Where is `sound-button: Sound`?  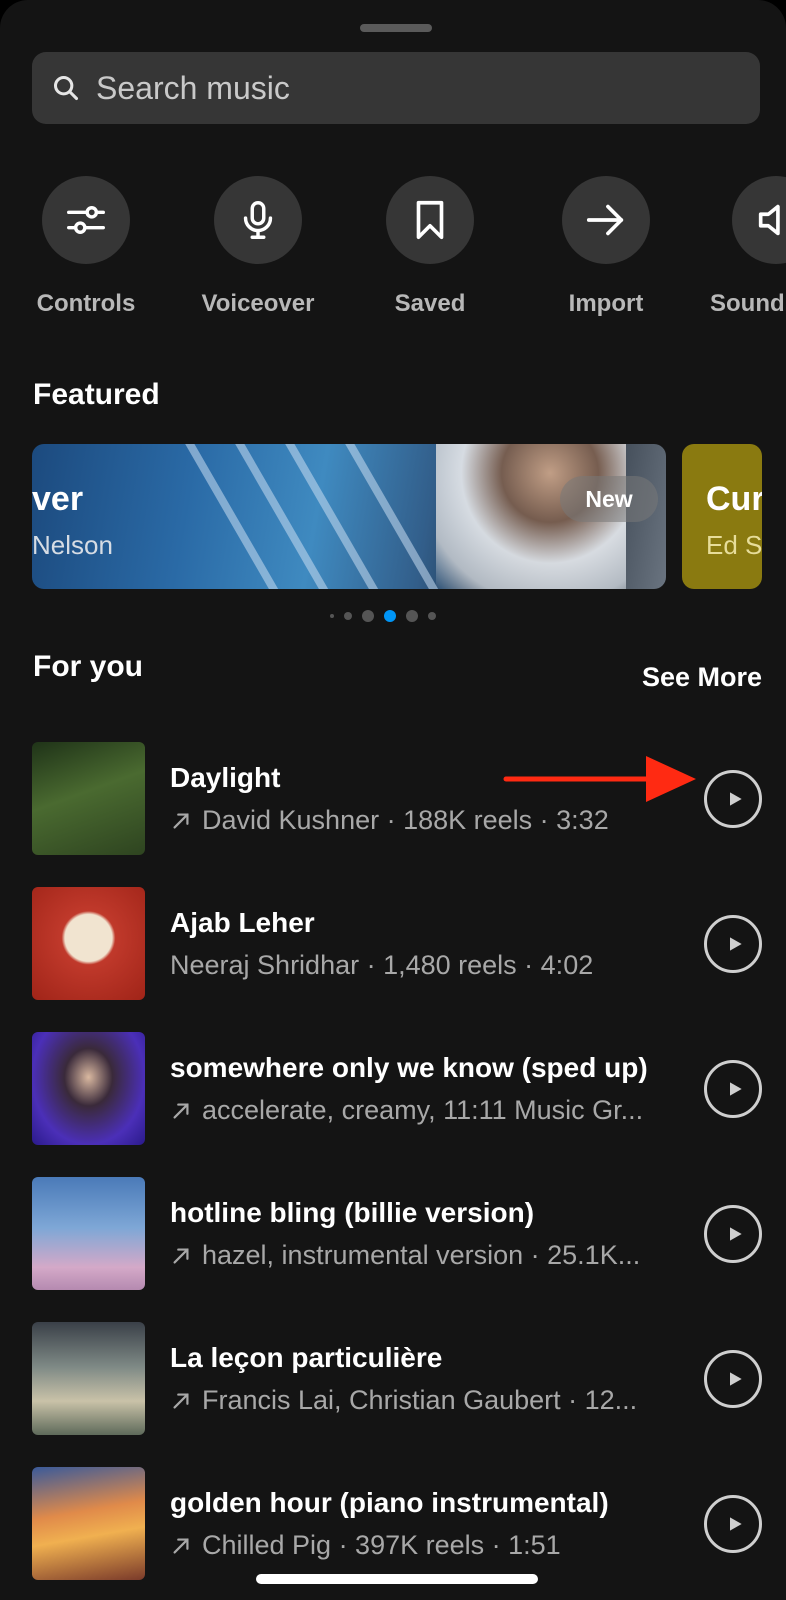
sound-button: Sound is located at coordinates (739, 247).